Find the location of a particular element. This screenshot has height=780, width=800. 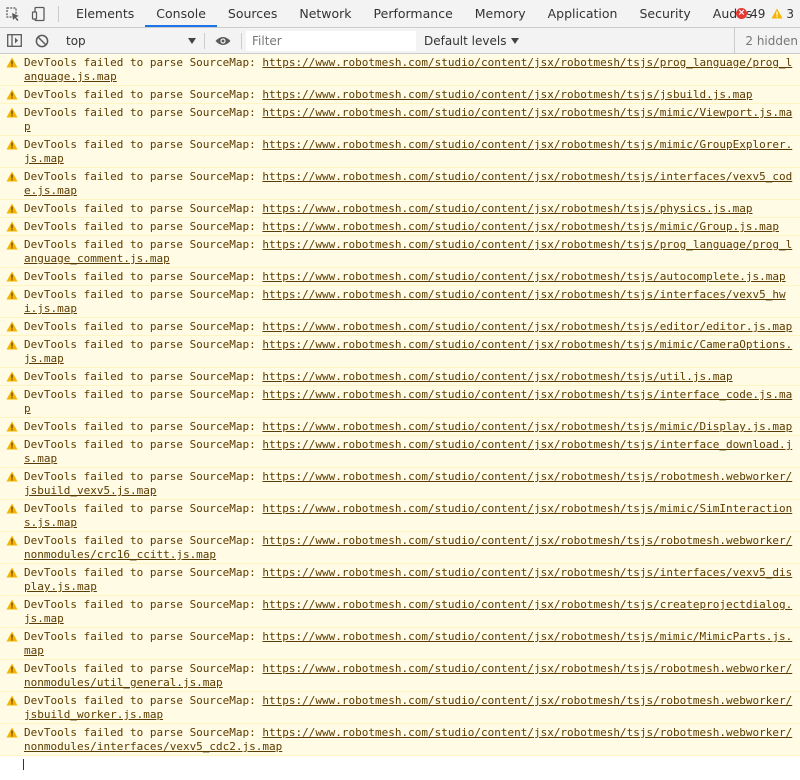

tab-label: Sources is located at coordinates (252, 13).